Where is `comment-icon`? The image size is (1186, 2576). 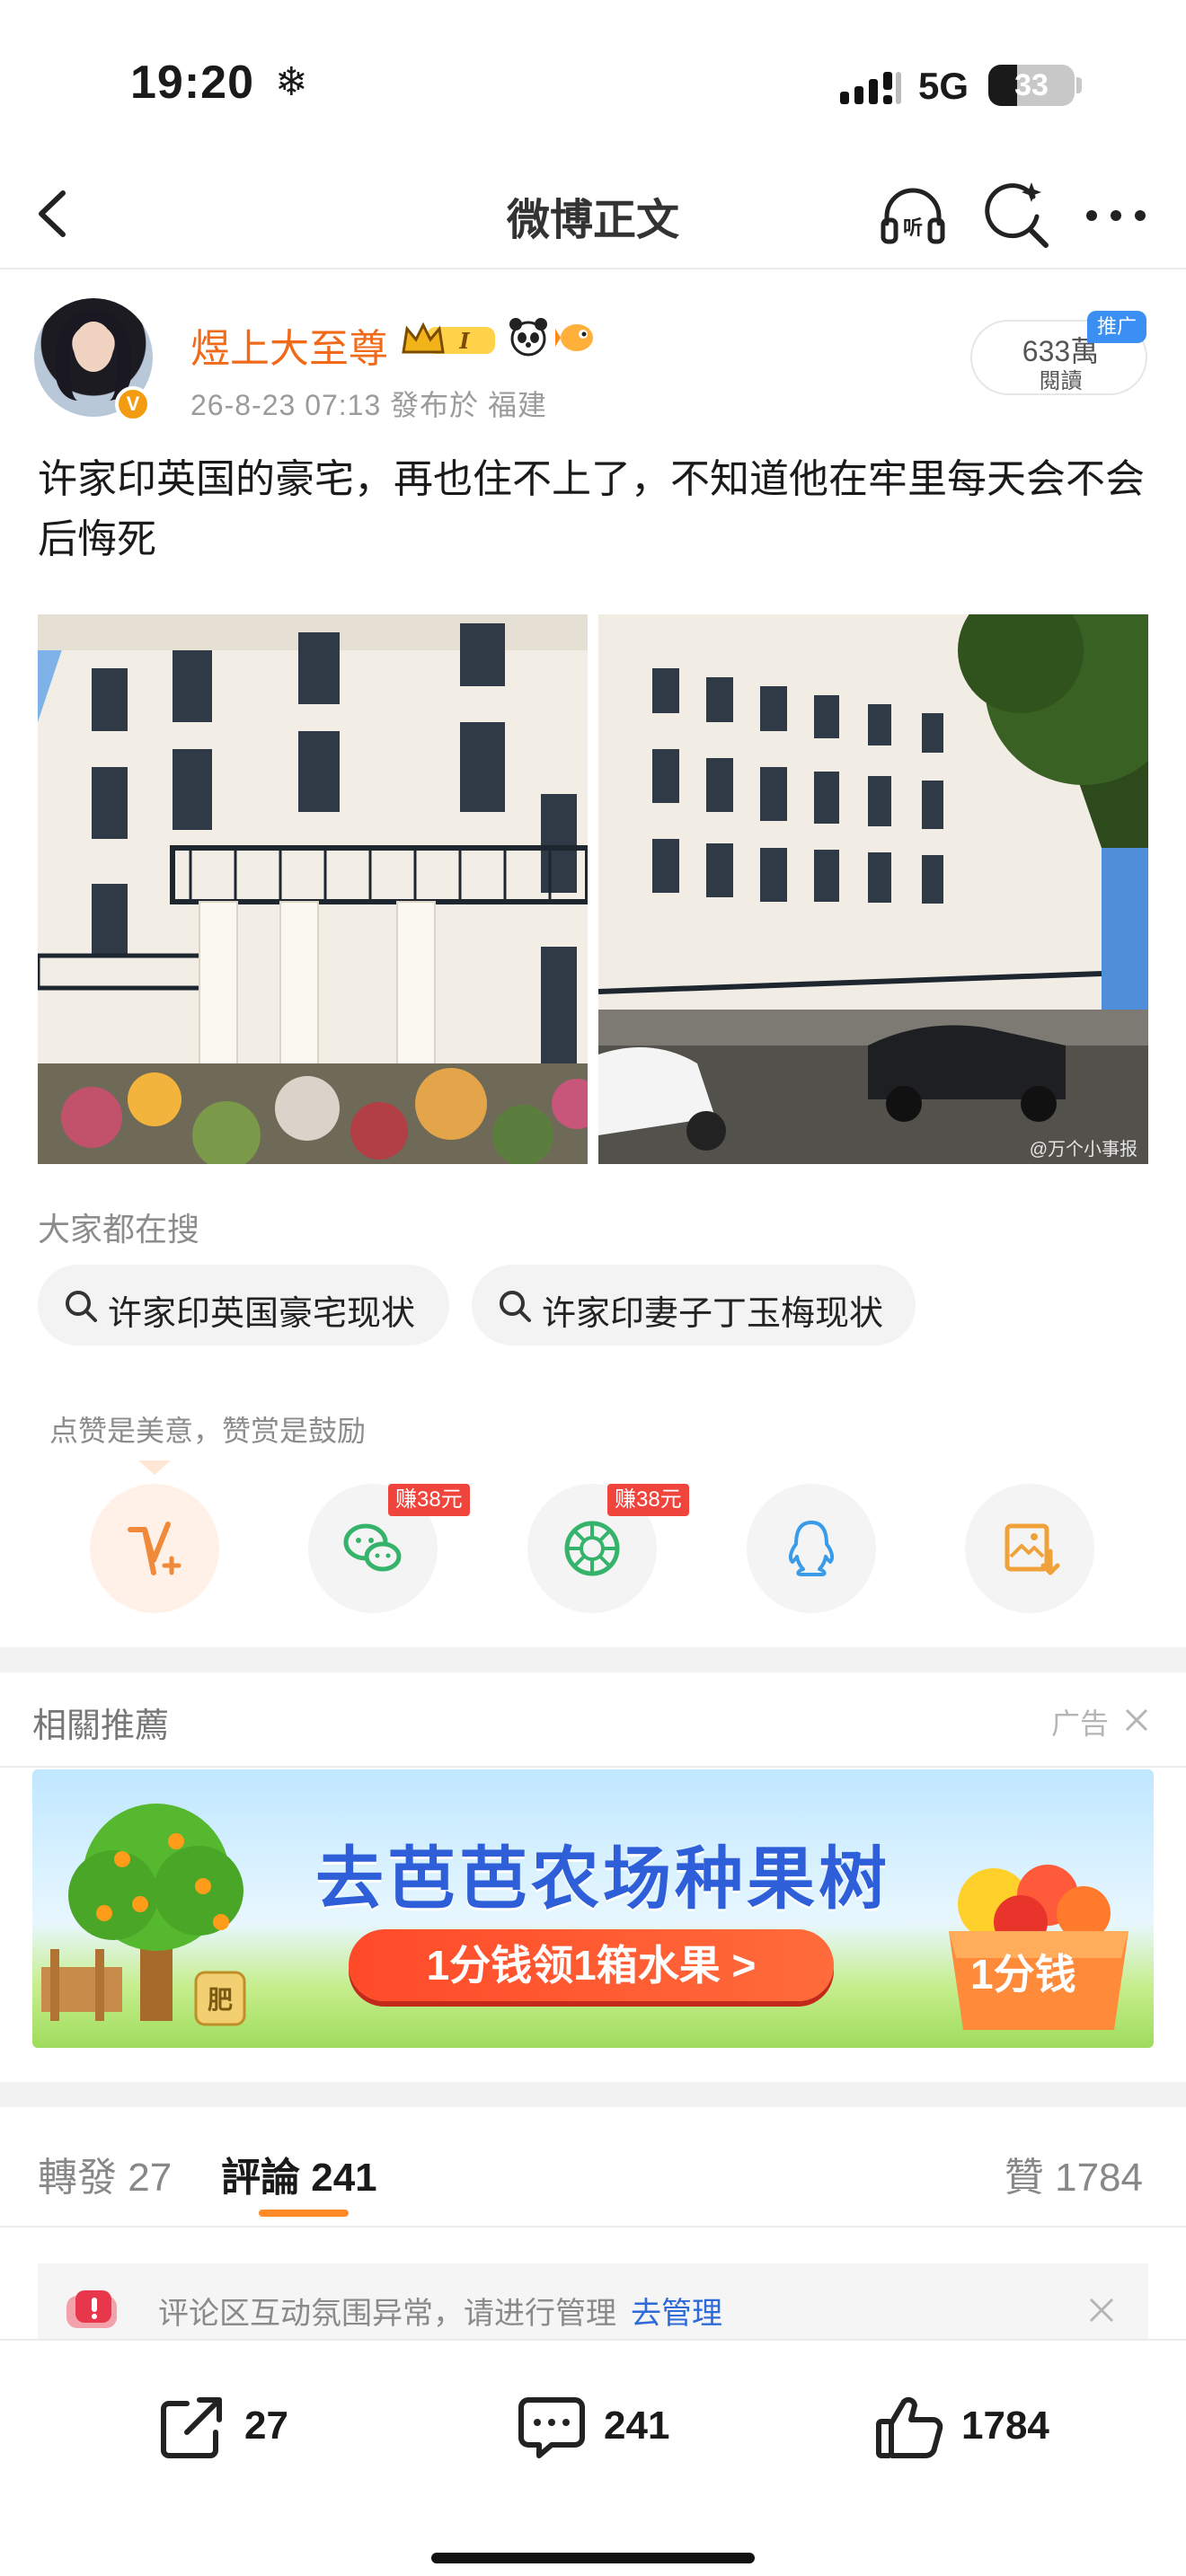
comment-icon is located at coordinates (551, 2427).